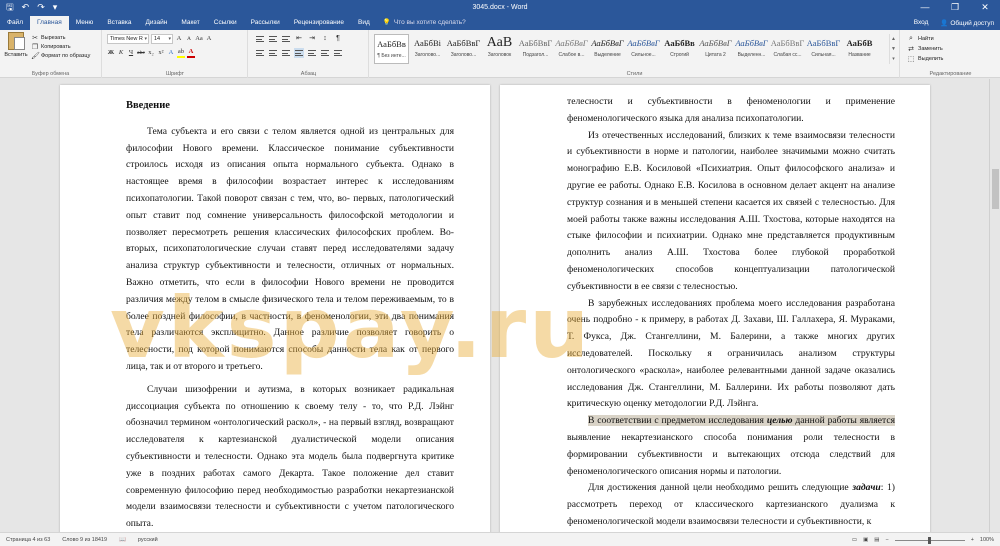  What do you see at coordinates (679, 49) in the screenshot?
I see `style-item: АаБбВв Строгий` at bounding box center [679, 49].